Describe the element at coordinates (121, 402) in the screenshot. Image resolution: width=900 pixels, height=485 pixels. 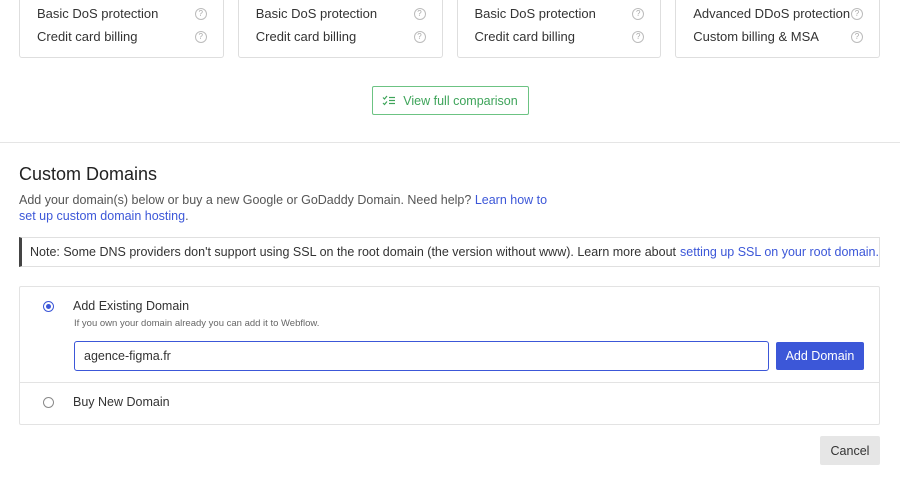
I see `new-domain-label: Buy New Domain` at that location.